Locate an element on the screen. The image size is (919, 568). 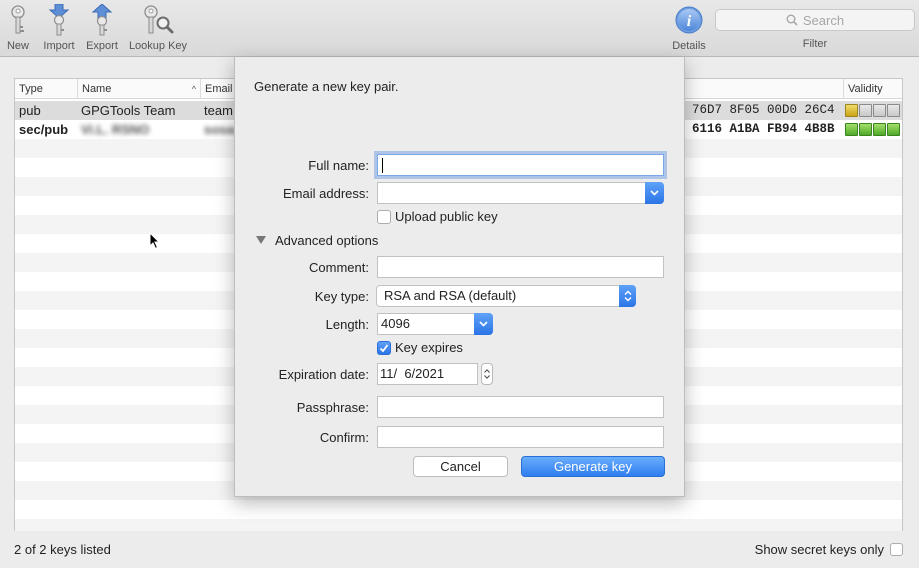
confirm-passphrase-input is located at coordinates (520, 437).